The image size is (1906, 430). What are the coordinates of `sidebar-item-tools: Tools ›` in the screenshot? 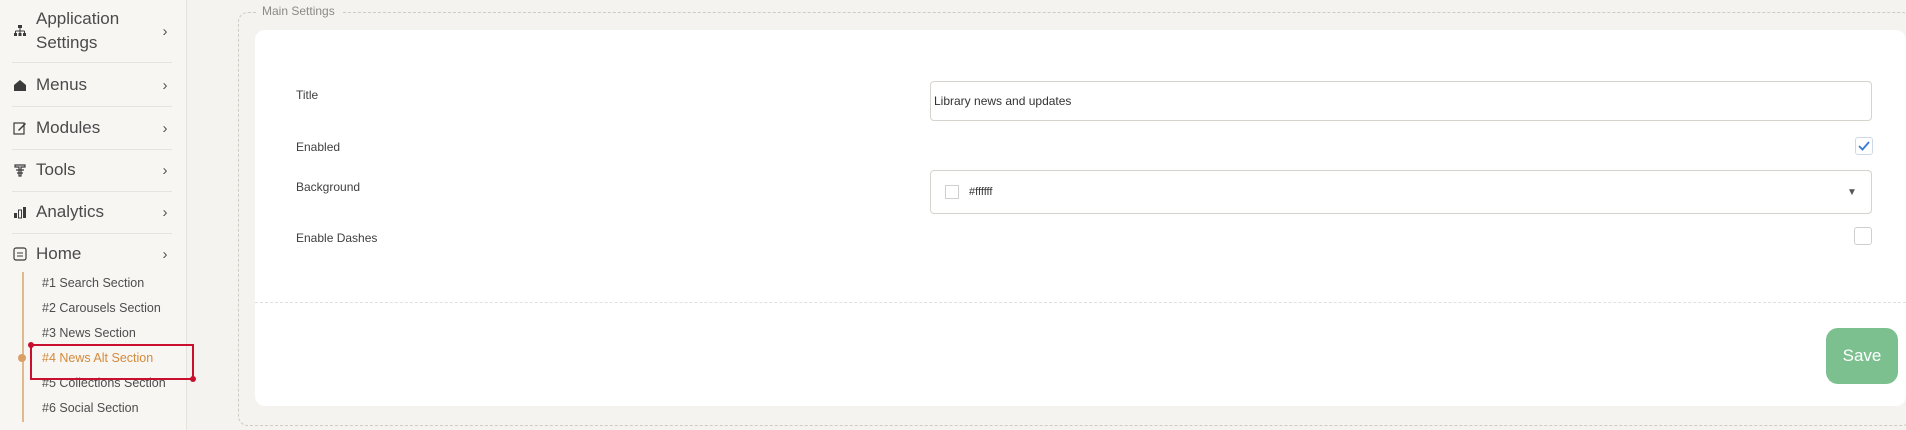 It's located at (92, 170).